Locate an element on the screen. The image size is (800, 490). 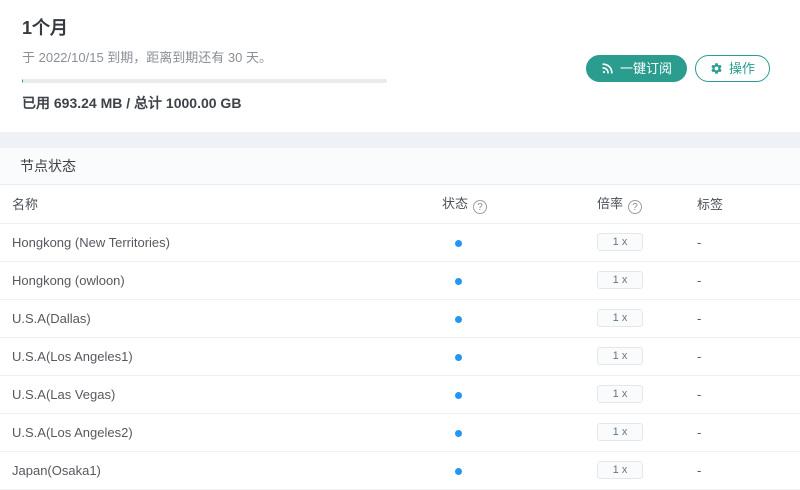
node-row: Hongkong (New Territories) 1 x - is located at coordinates (400, 242).